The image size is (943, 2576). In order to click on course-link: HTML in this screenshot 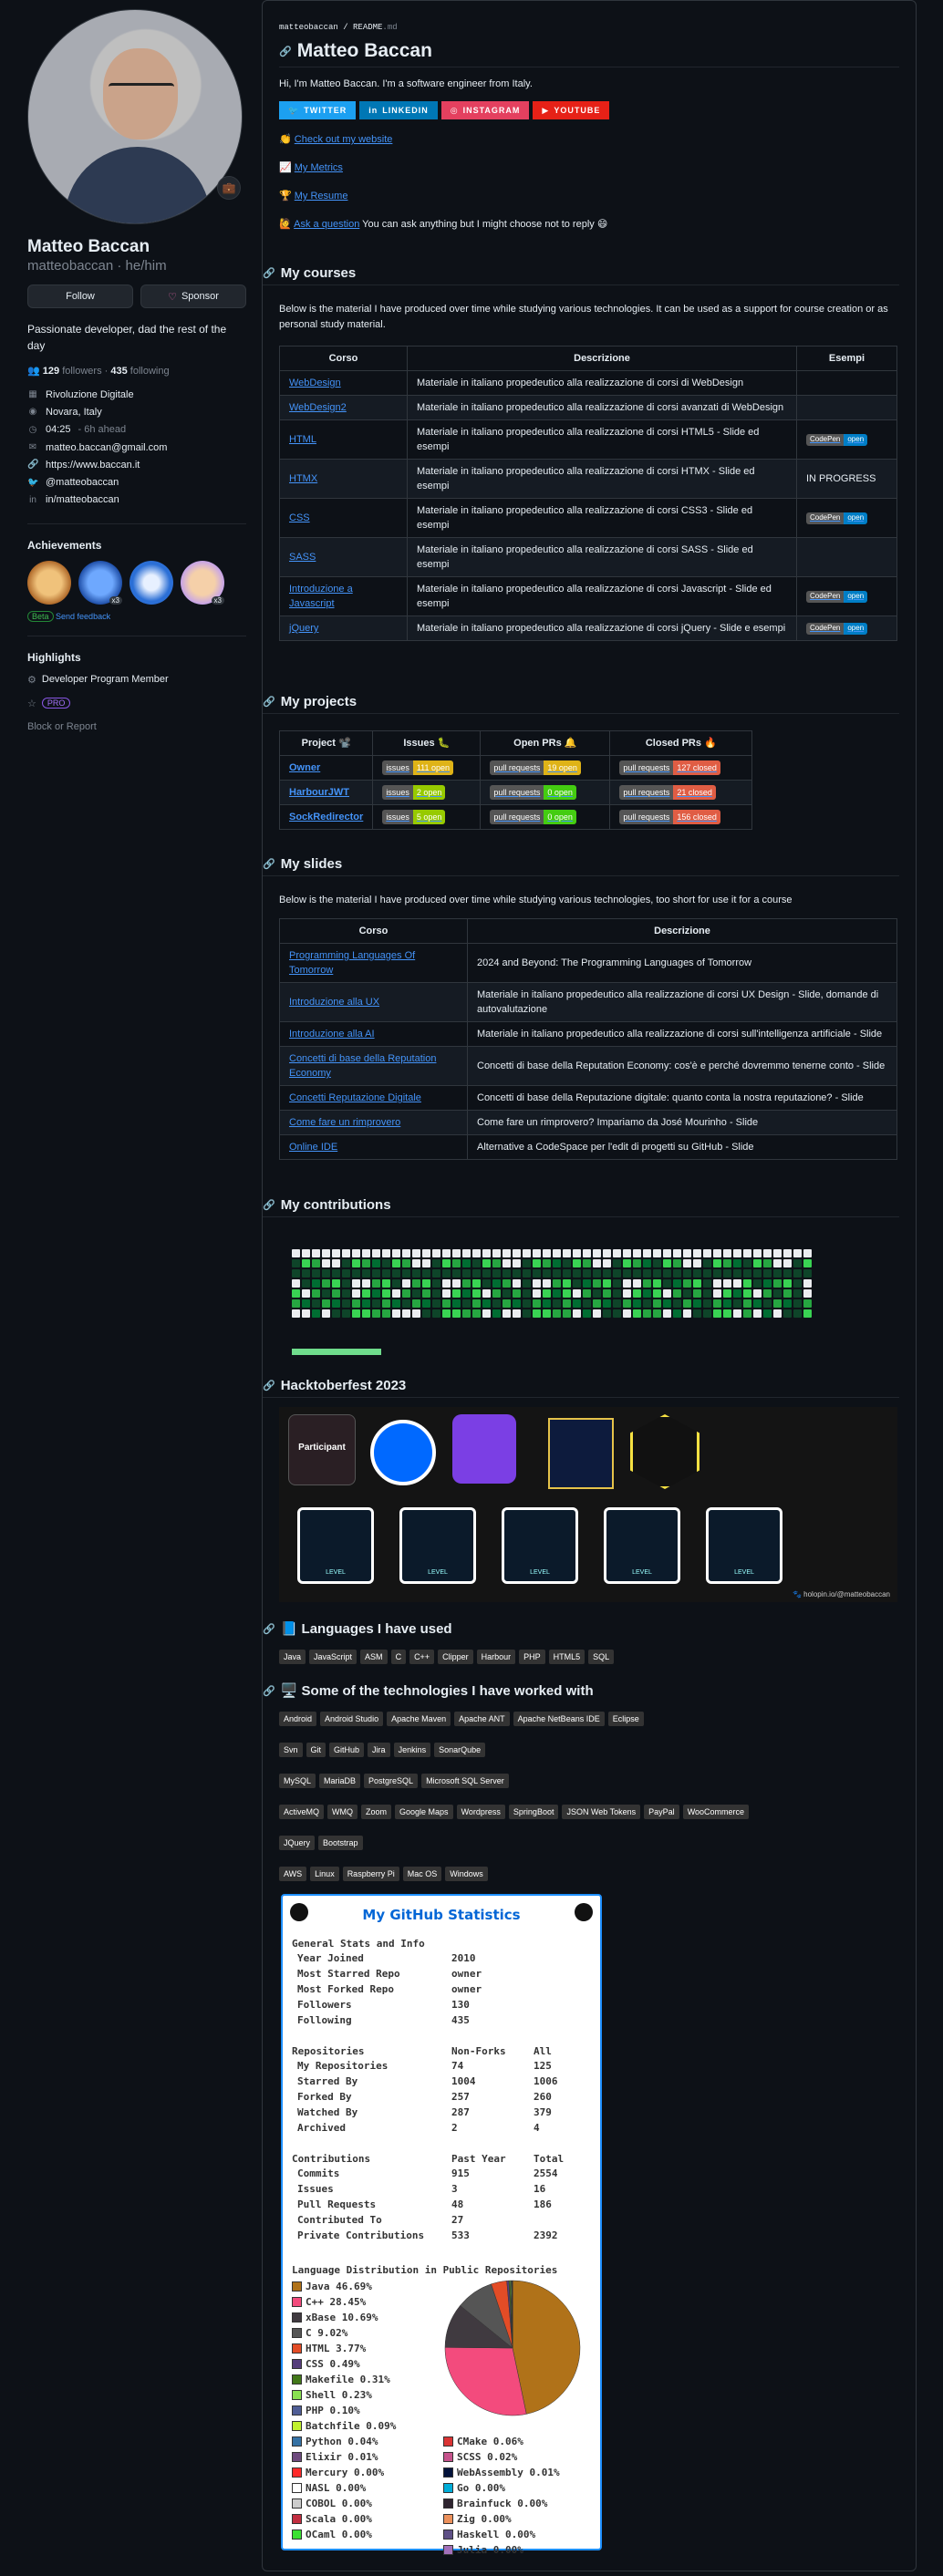, I will do `click(302, 439)`.